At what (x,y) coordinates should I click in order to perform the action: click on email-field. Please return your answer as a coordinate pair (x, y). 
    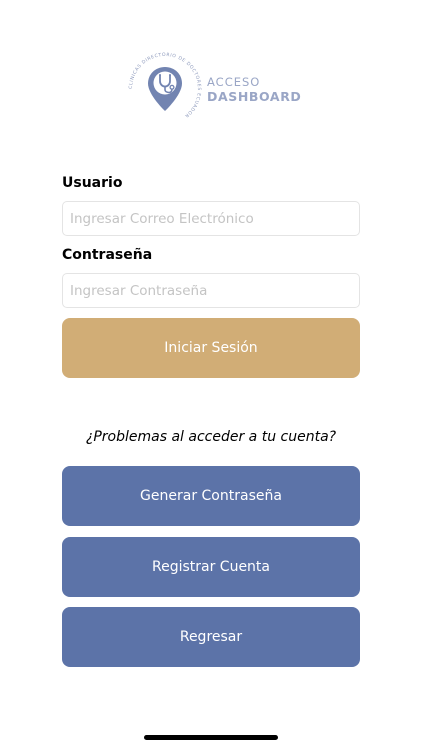
    Looking at the image, I should click on (211, 218).